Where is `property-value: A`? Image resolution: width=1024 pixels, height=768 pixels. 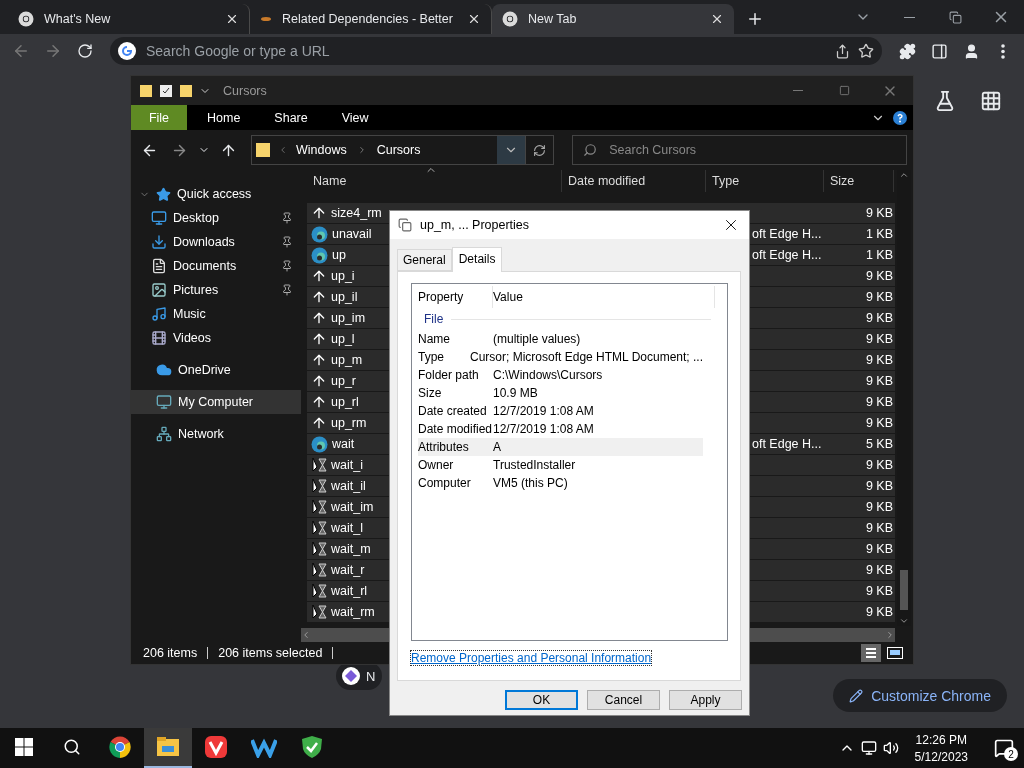
property-value: A is located at coordinates (497, 447).